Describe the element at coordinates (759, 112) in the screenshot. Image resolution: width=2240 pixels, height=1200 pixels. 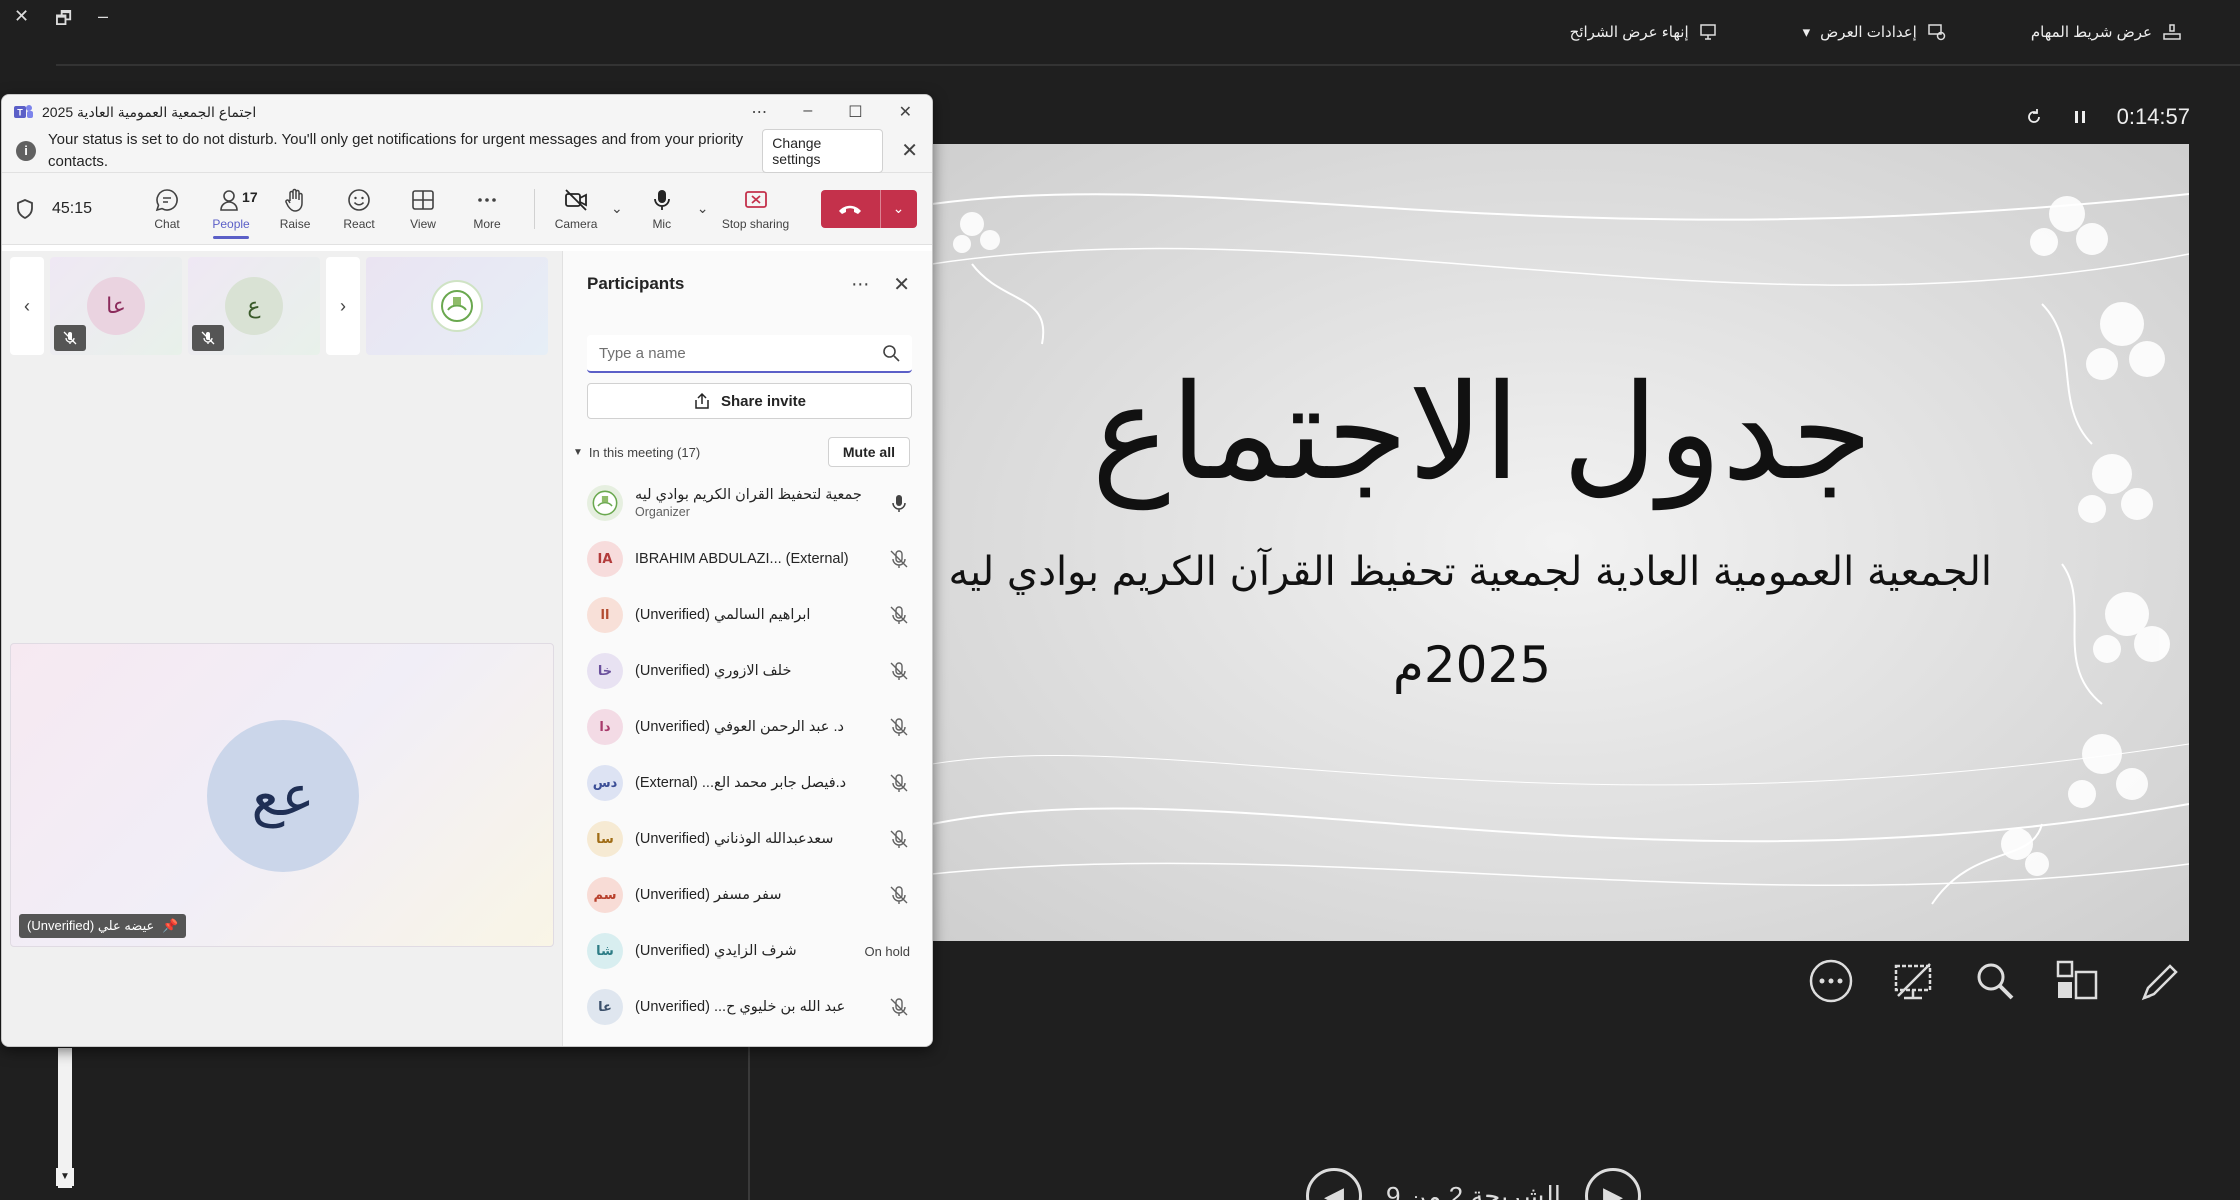
I see `more-icon: ⋯` at that location.